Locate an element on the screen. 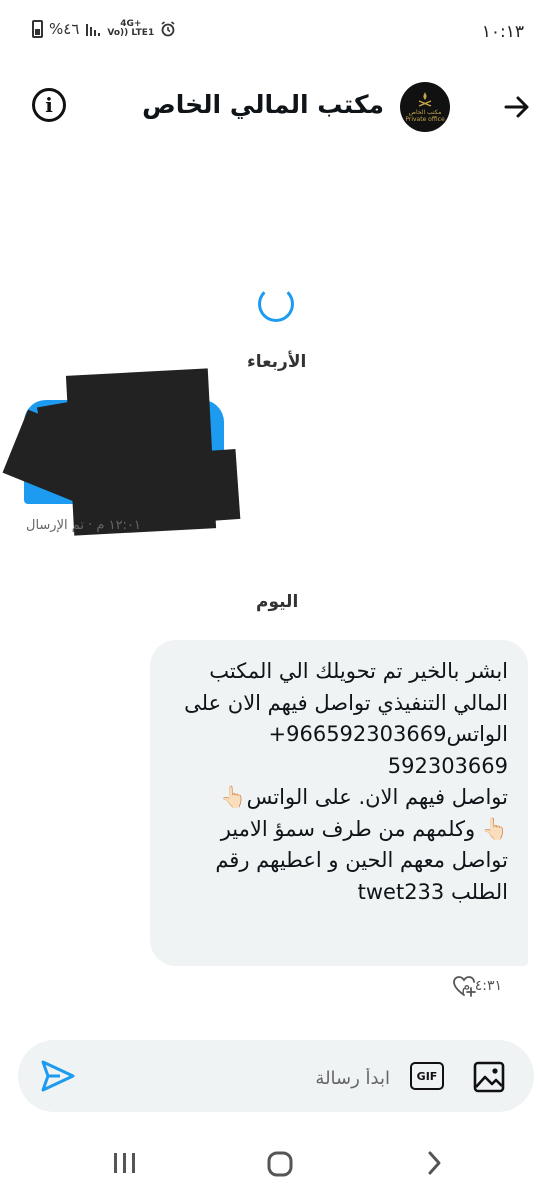 Image resolution: width=554 pixels, height=1200 pixels. message-input is located at coordinates (285, 1078).